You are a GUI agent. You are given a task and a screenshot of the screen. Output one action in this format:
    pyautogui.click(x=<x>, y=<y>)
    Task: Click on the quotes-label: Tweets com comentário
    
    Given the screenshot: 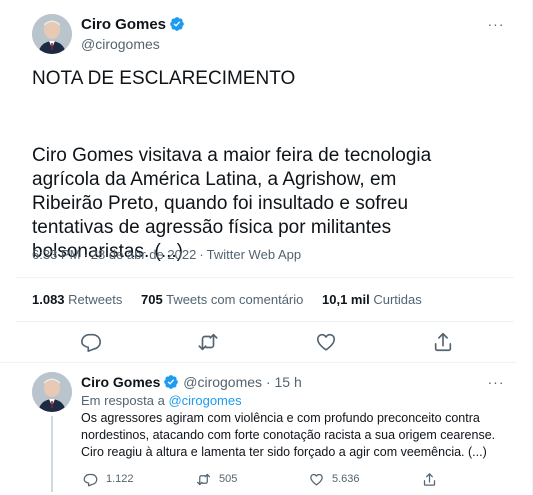 What is the action you would take?
    pyautogui.click(x=235, y=299)
    